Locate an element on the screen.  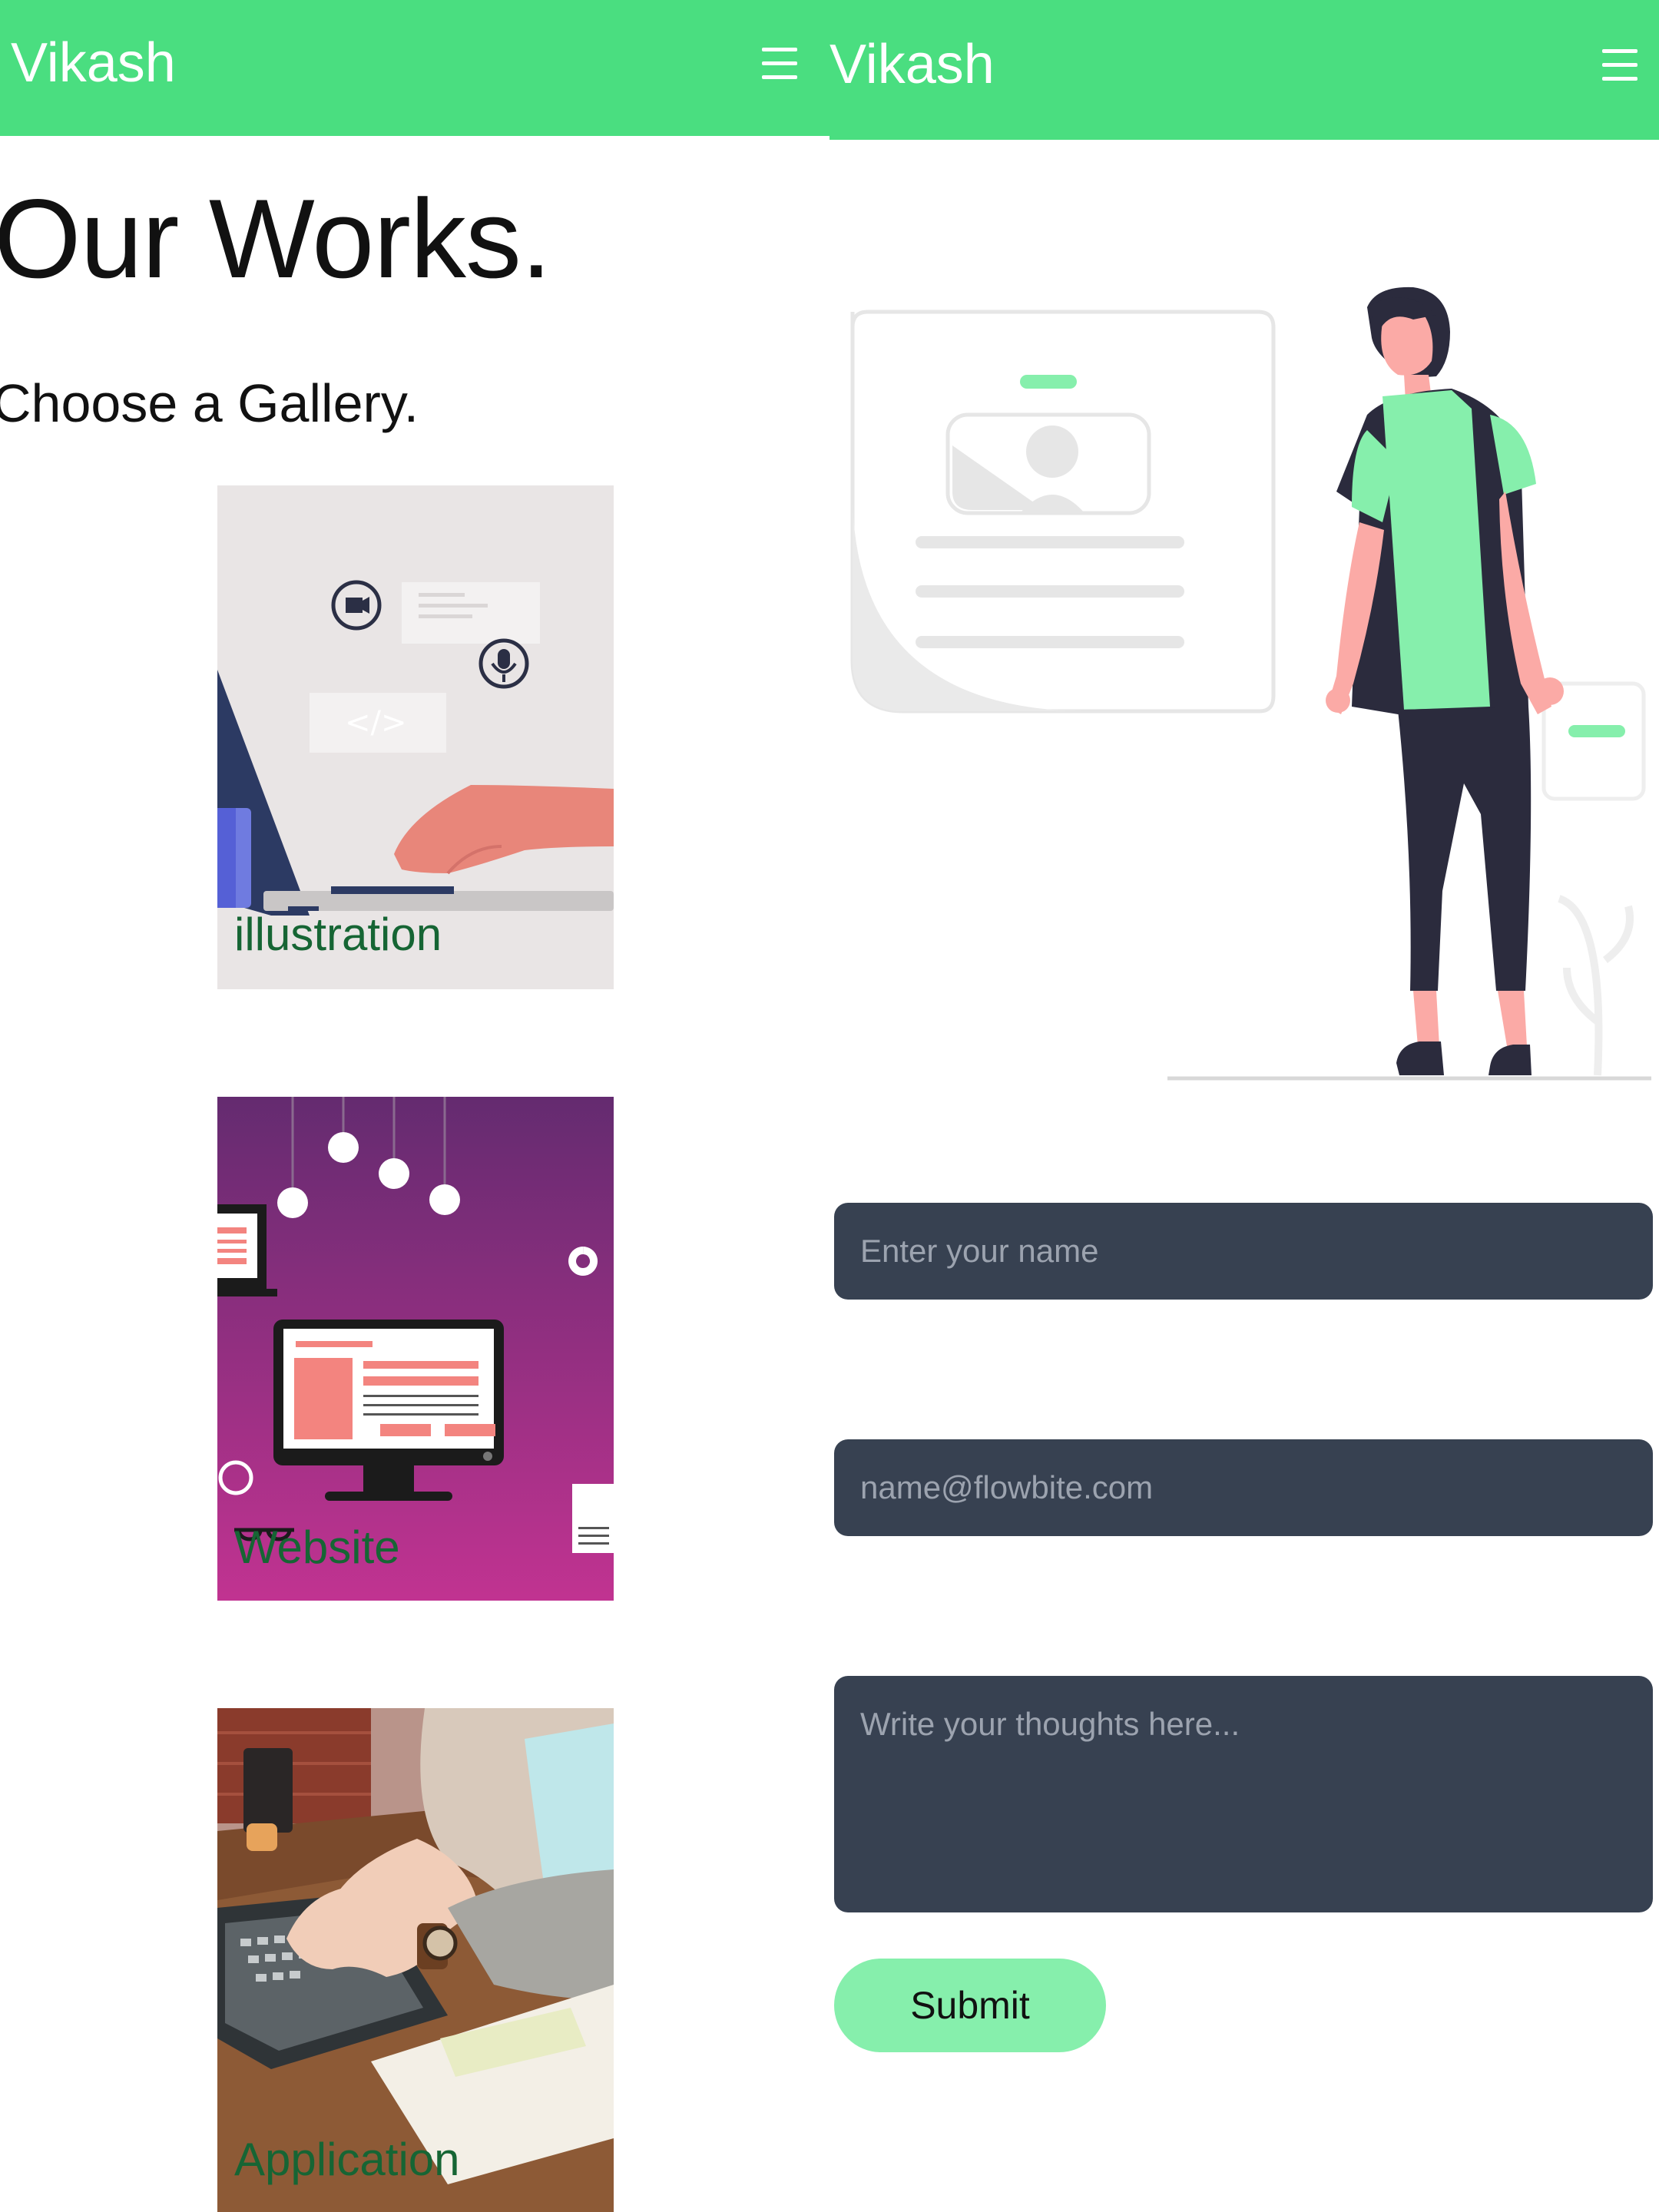
email-input is located at coordinates (1243, 1488).